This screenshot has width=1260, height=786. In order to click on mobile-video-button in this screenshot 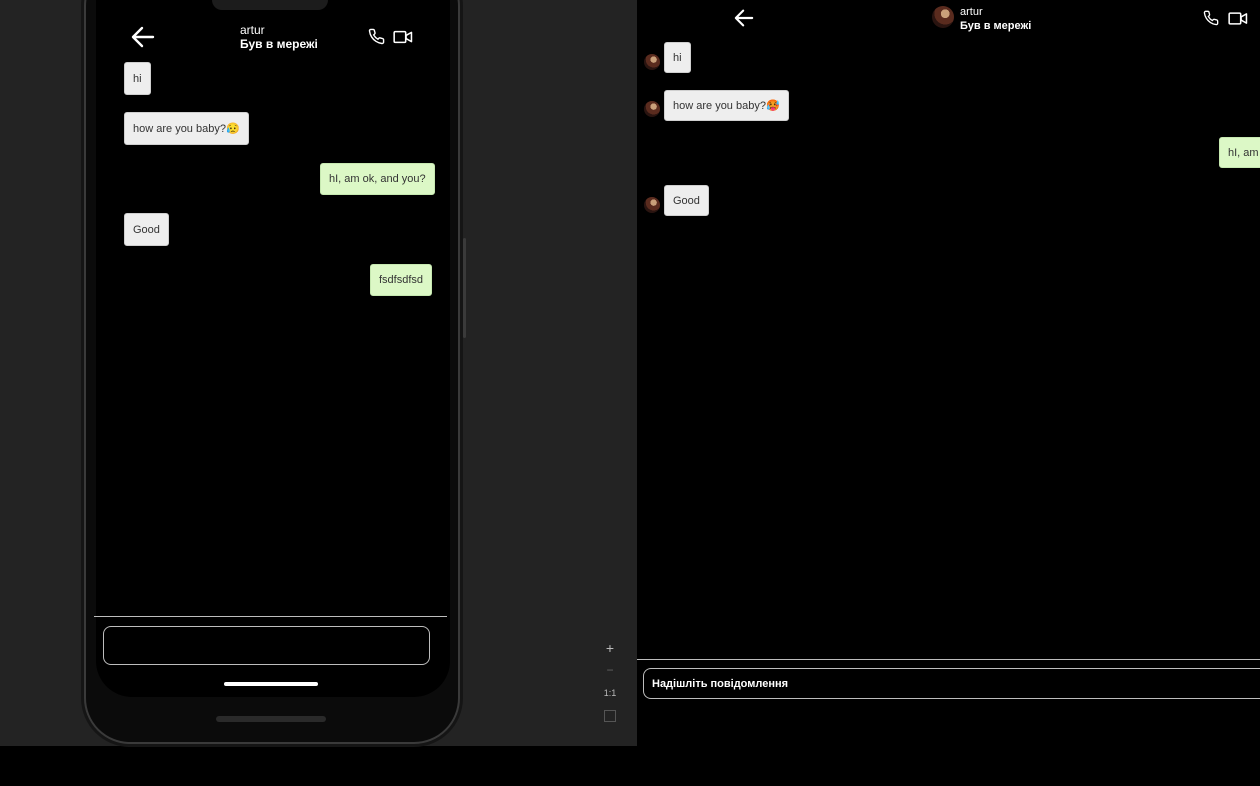, I will do `click(403, 39)`.